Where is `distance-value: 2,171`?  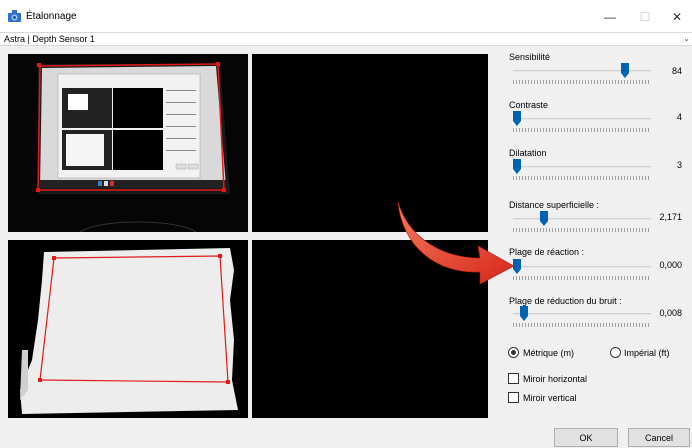 distance-value: 2,171 is located at coordinates (670, 217).